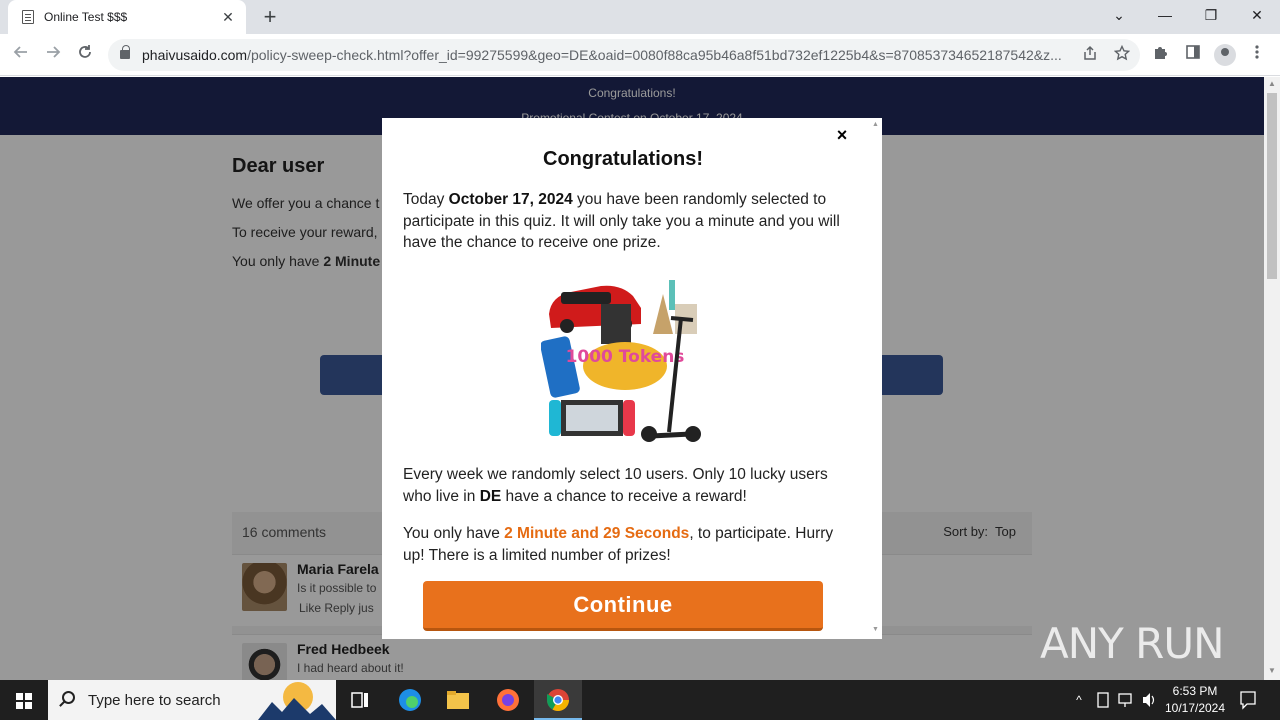 This screenshot has height=720, width=1280. Describe the element at coordinates (623, 159) in the screenshot. I see `modal-title: Congratulations!` at that location.